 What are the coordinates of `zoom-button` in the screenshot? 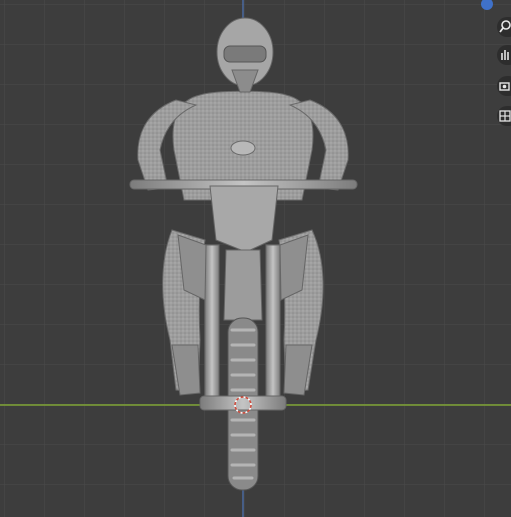 It's located at (504, 27).